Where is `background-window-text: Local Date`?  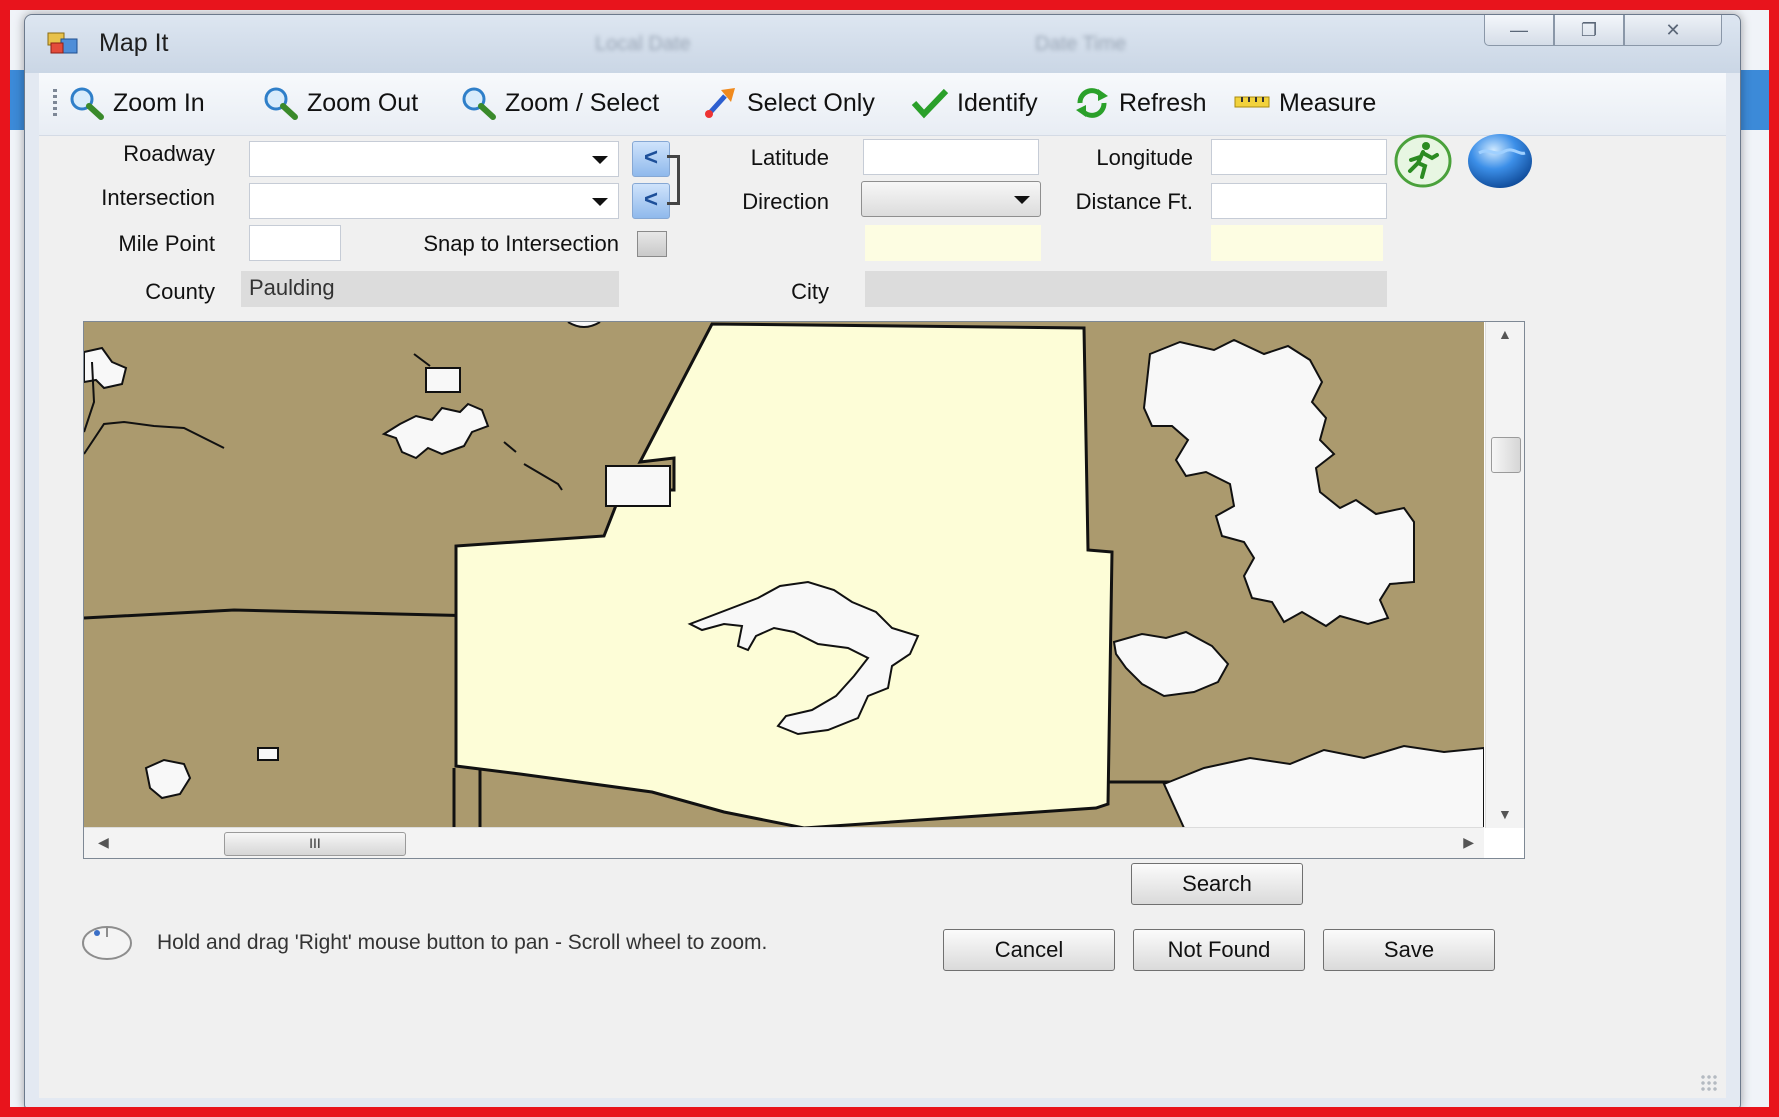 background-window-text: Local Date is located at coordinates (643, 44).